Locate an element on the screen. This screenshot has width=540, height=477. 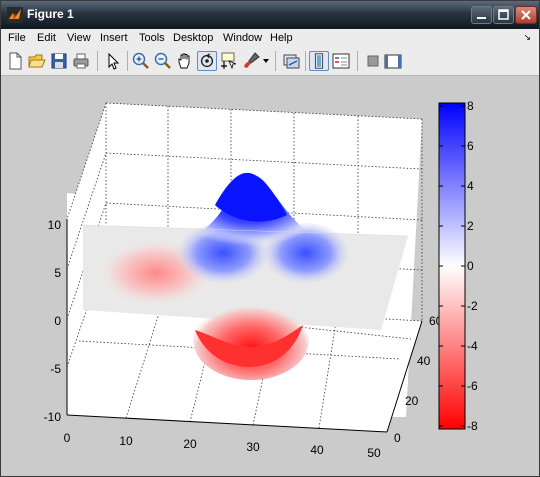
link-plot-icon is located at coordinates (291, 61).